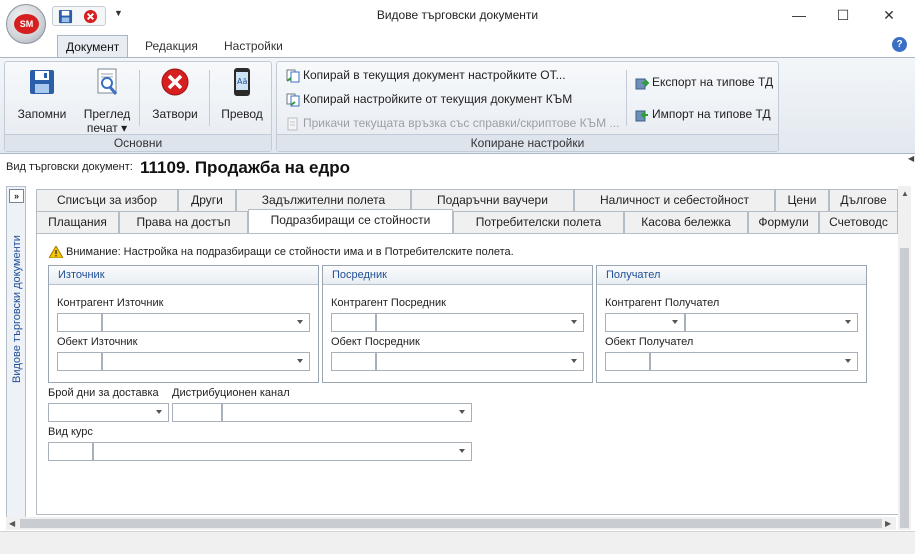  What do you see at coordinates (480, 322) in the screenshot?
I see `mediator-contractor-combo` at bounding box center [480, 322].